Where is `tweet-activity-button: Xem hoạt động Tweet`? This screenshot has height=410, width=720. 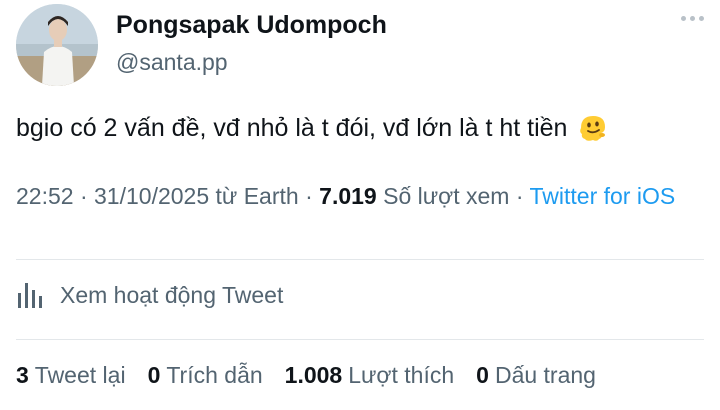 tweet-activity-button: Xem hoạt động Tweet is located at coordinates (149, 295).